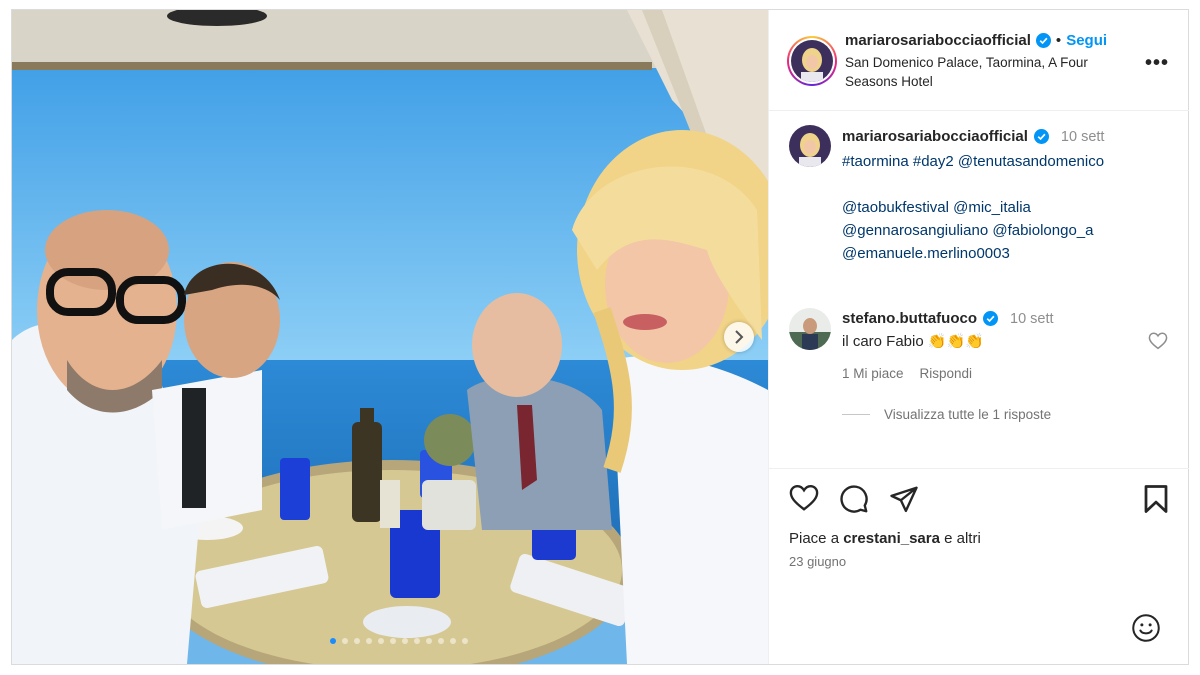 The width and height of the screenshot is (1200, 675). I want to click on follow-button: Segui, so click(1086, 40).